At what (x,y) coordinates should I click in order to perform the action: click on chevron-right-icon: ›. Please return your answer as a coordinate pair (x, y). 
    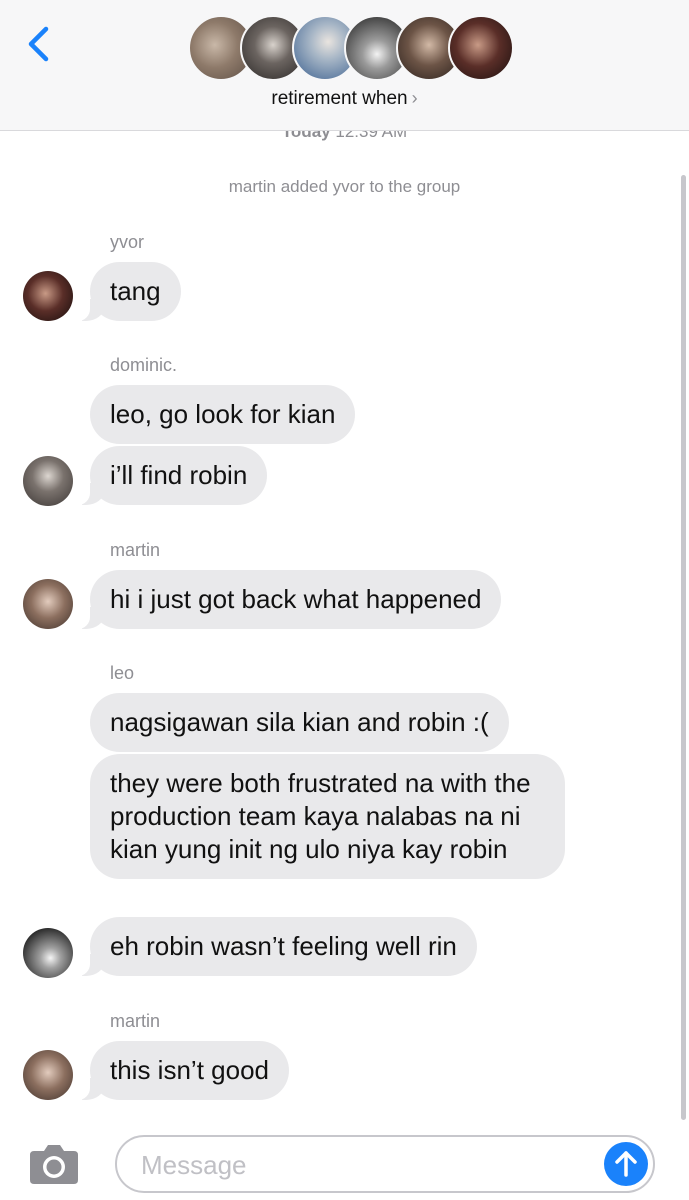
    Looking at the image, I should click on (414, 98).